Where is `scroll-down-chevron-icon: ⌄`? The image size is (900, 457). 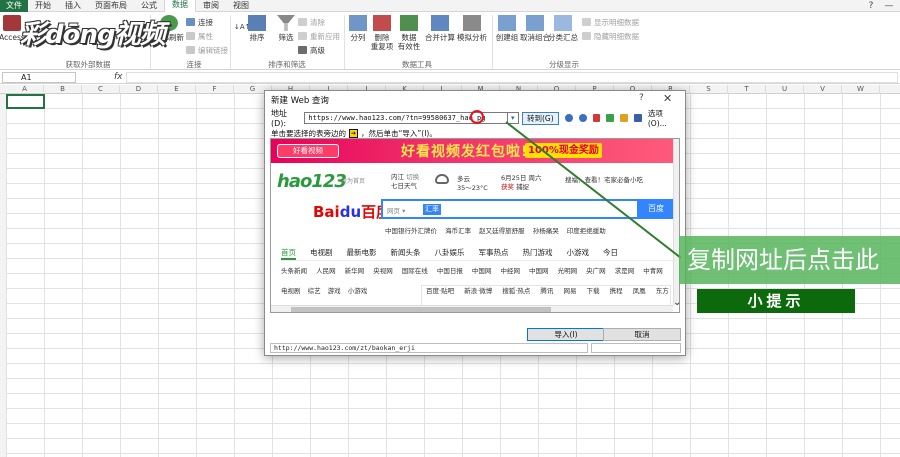 scroll-down-chevron-icon: ⌄ is located at coordinates (677, 302).